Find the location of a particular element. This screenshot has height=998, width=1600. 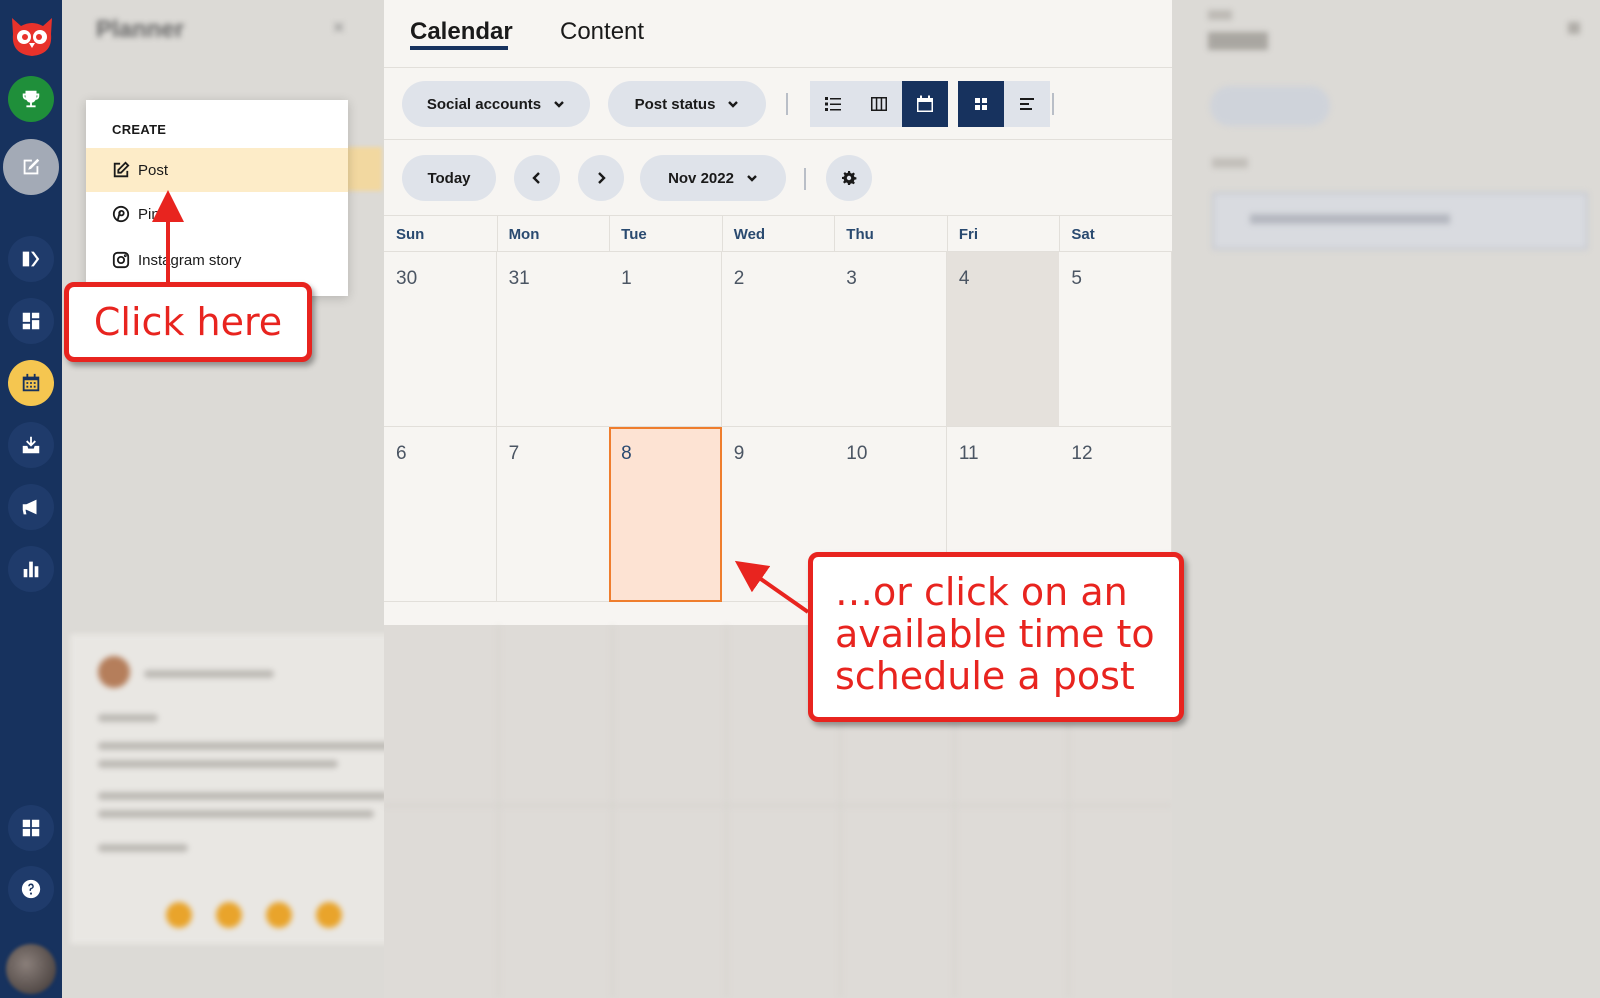

create-instagram-story-item: Instagram story is located at coordinates (217, 260).